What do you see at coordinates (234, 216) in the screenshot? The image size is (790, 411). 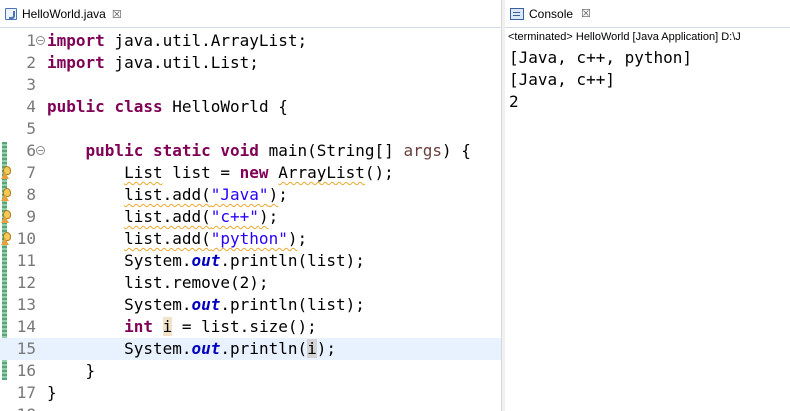 I see `code-token: "c++"` at bounding box center [234, 216].